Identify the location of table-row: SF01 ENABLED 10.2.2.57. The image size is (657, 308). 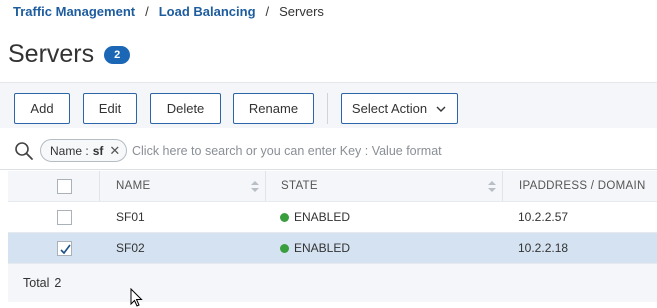
(332, 217).